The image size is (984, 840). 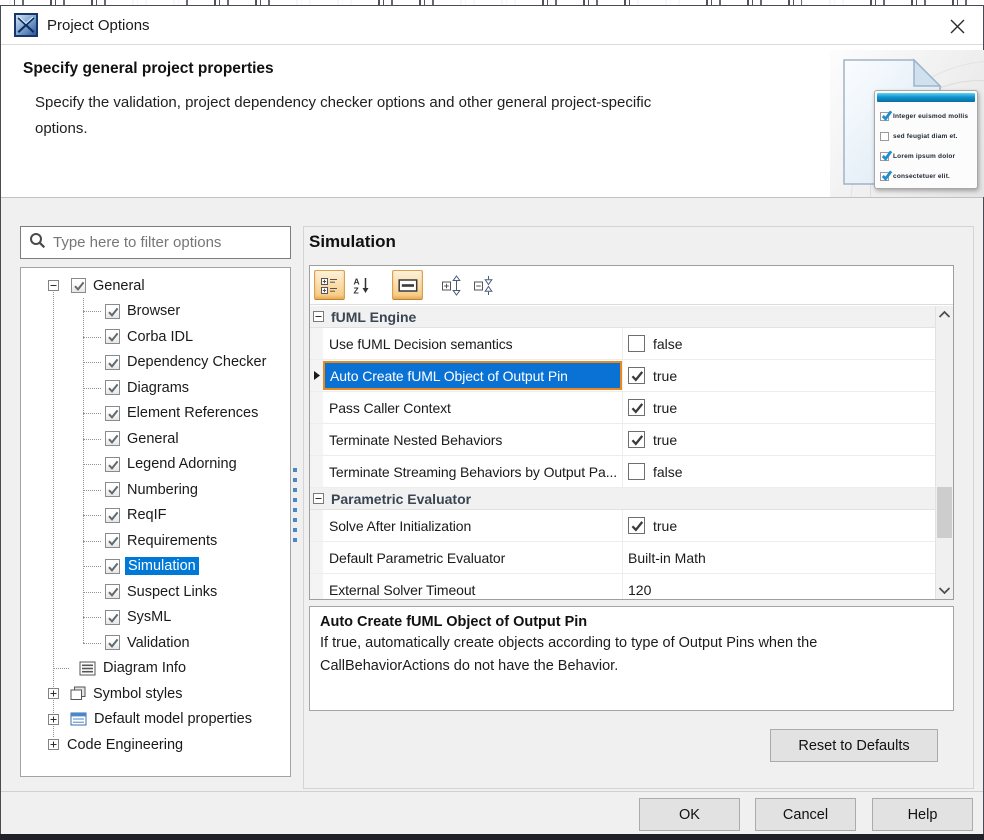 What do you see at coordinates (957, 26) in the screenshot?
I see `close-button` at bounding box center [957, 26].